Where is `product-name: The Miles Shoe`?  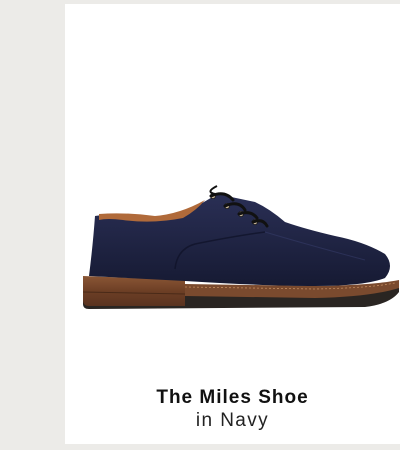
product-name: The Miles Shoe is located at coordinates (232, 398).